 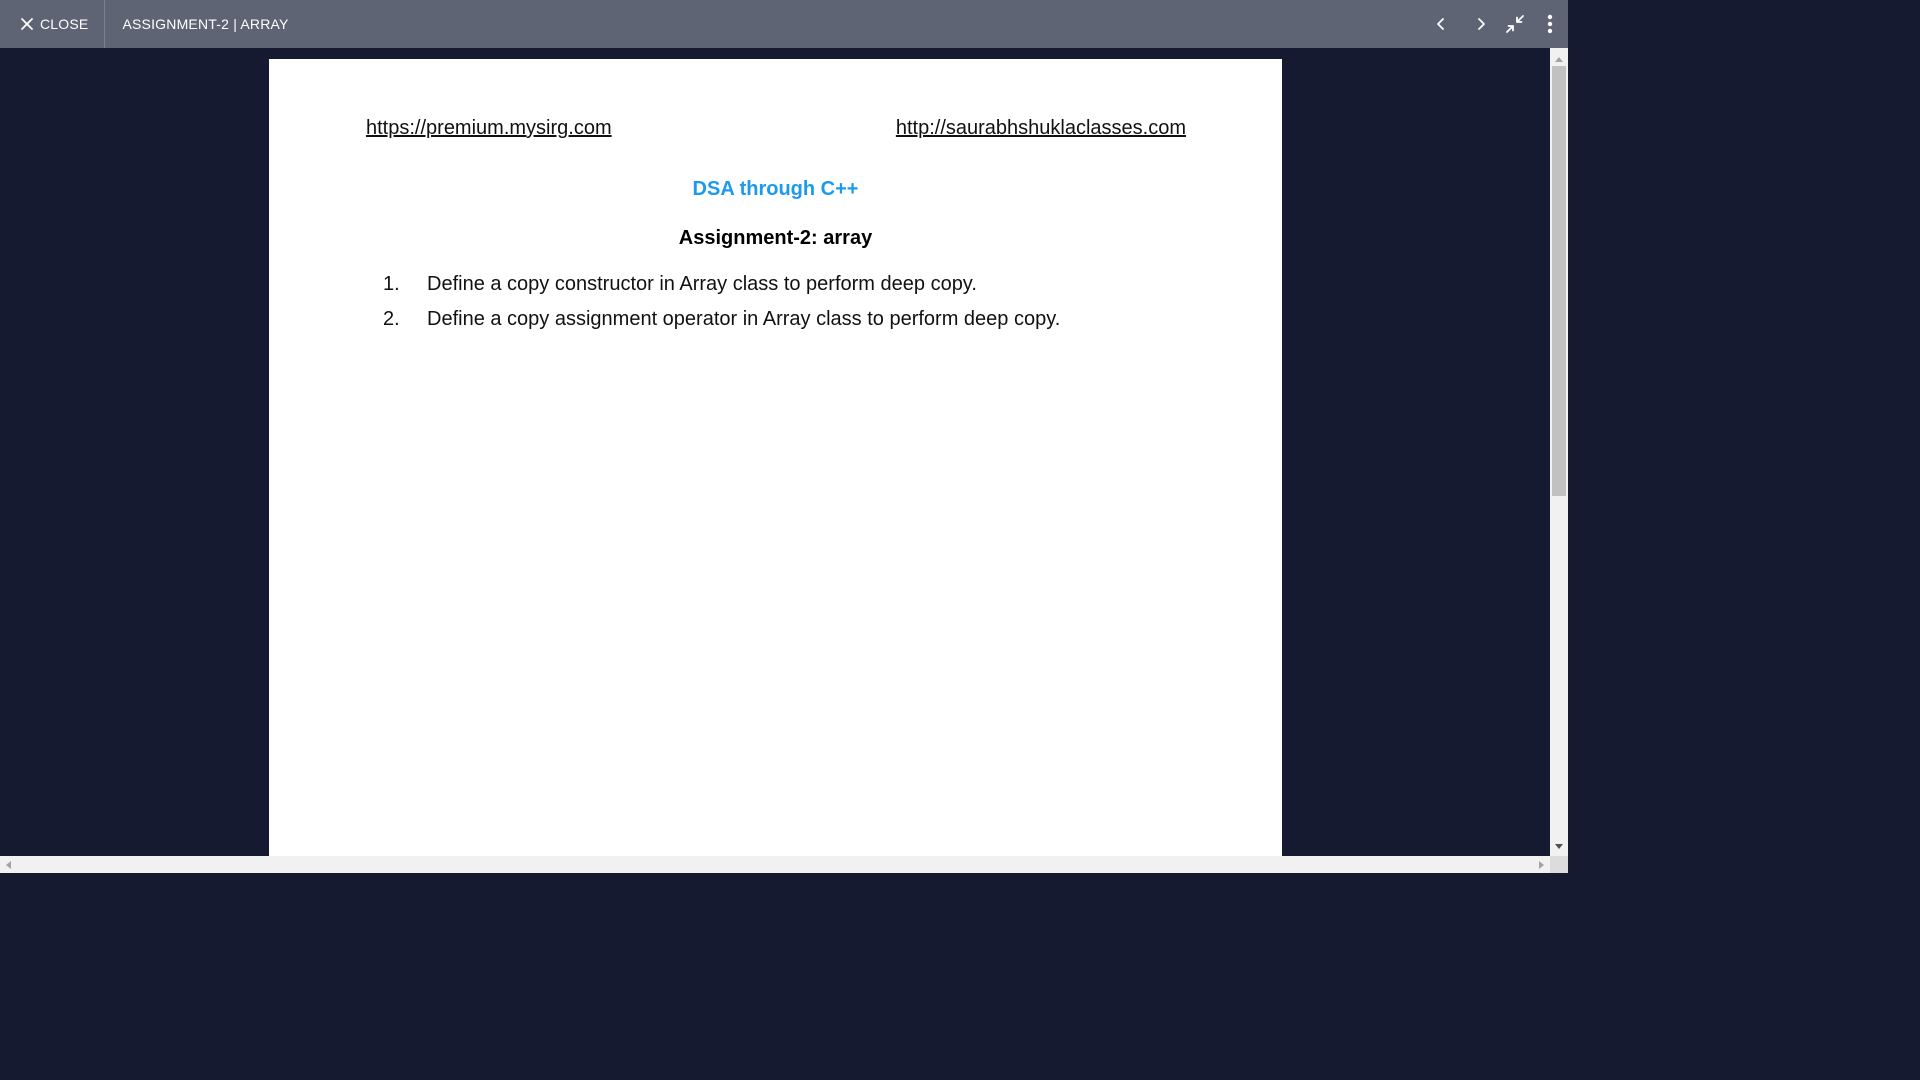 I want to click on more-vert-icon, so click(x=1550, y=24).